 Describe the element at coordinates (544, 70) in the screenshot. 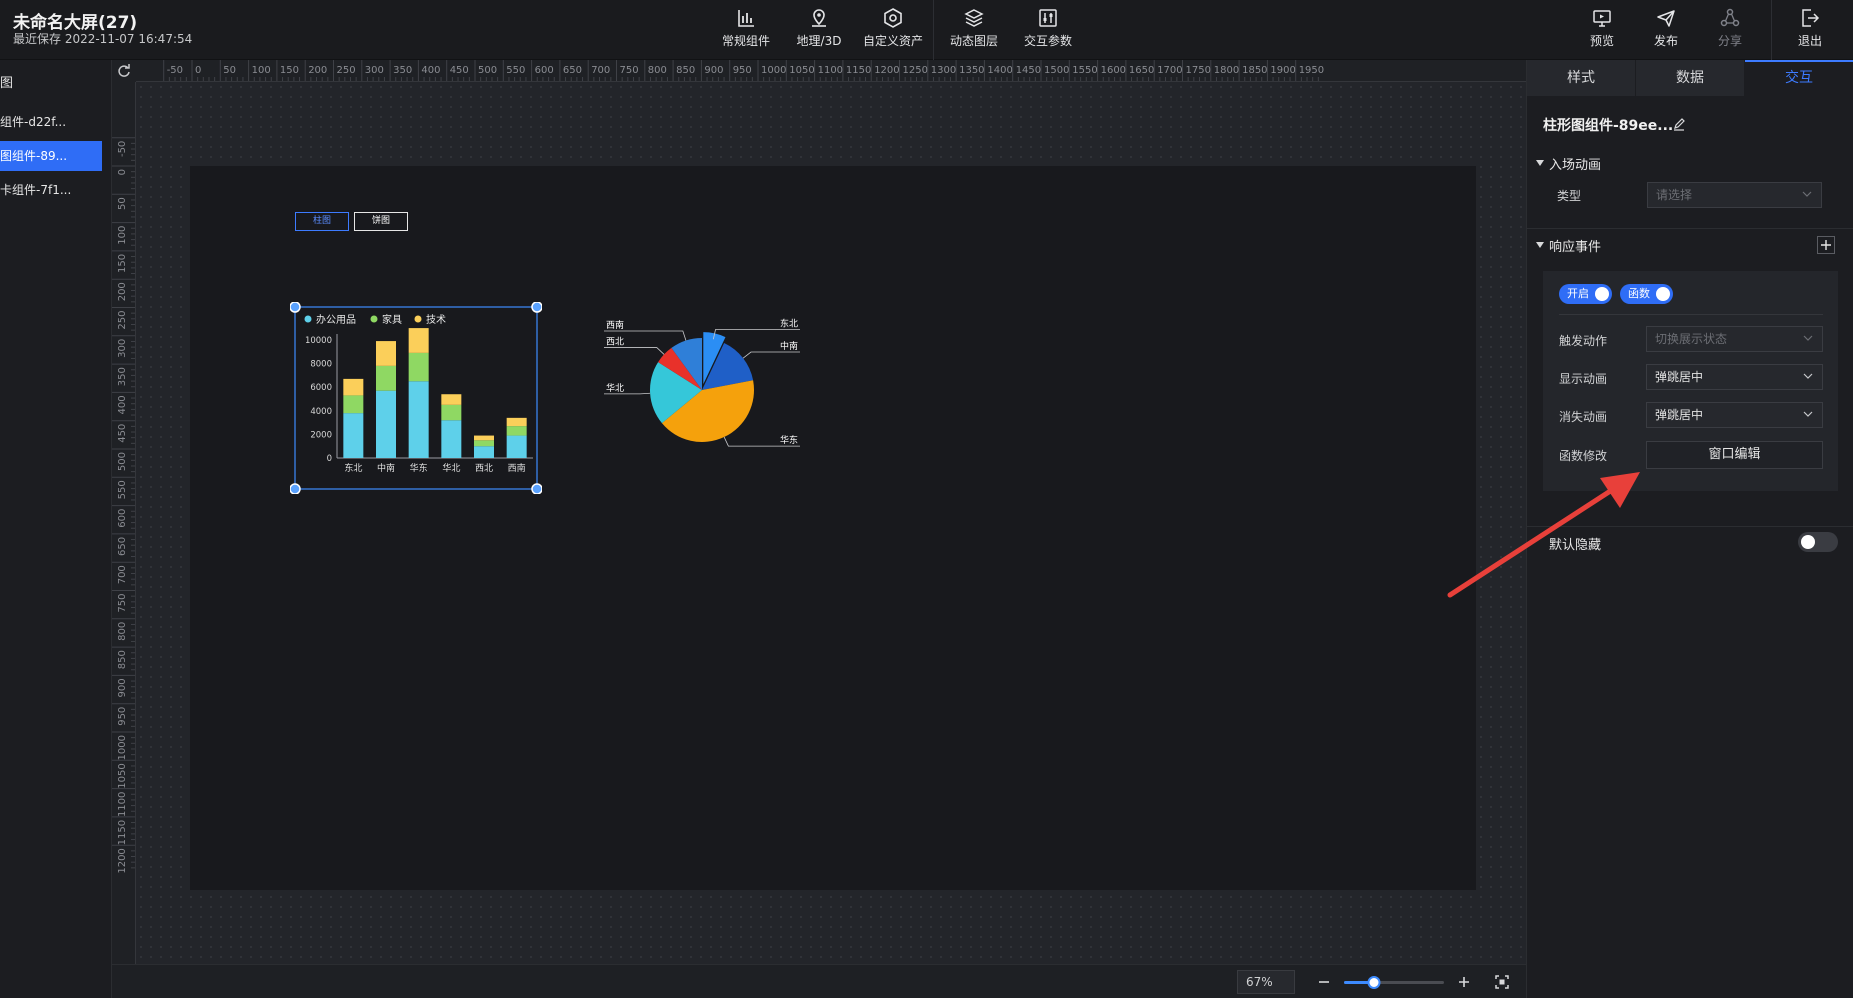

I see `ruler-tick-label: 600` at that location.